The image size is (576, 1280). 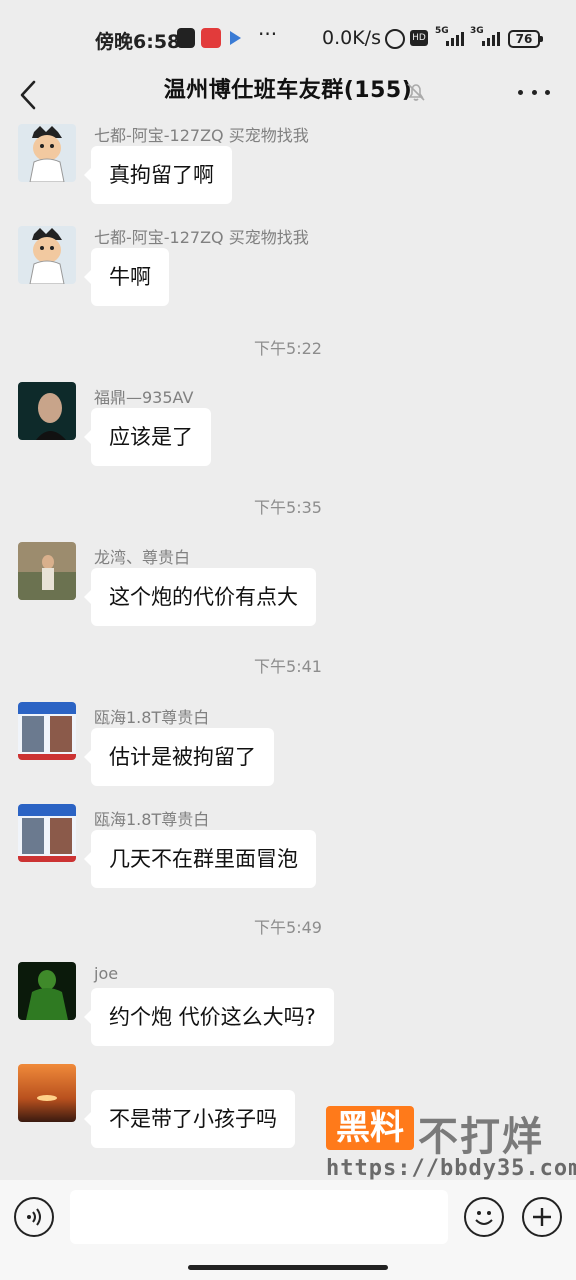 I want to click on message-bubble: 真拘留了啊, so click(x=158, y=175).